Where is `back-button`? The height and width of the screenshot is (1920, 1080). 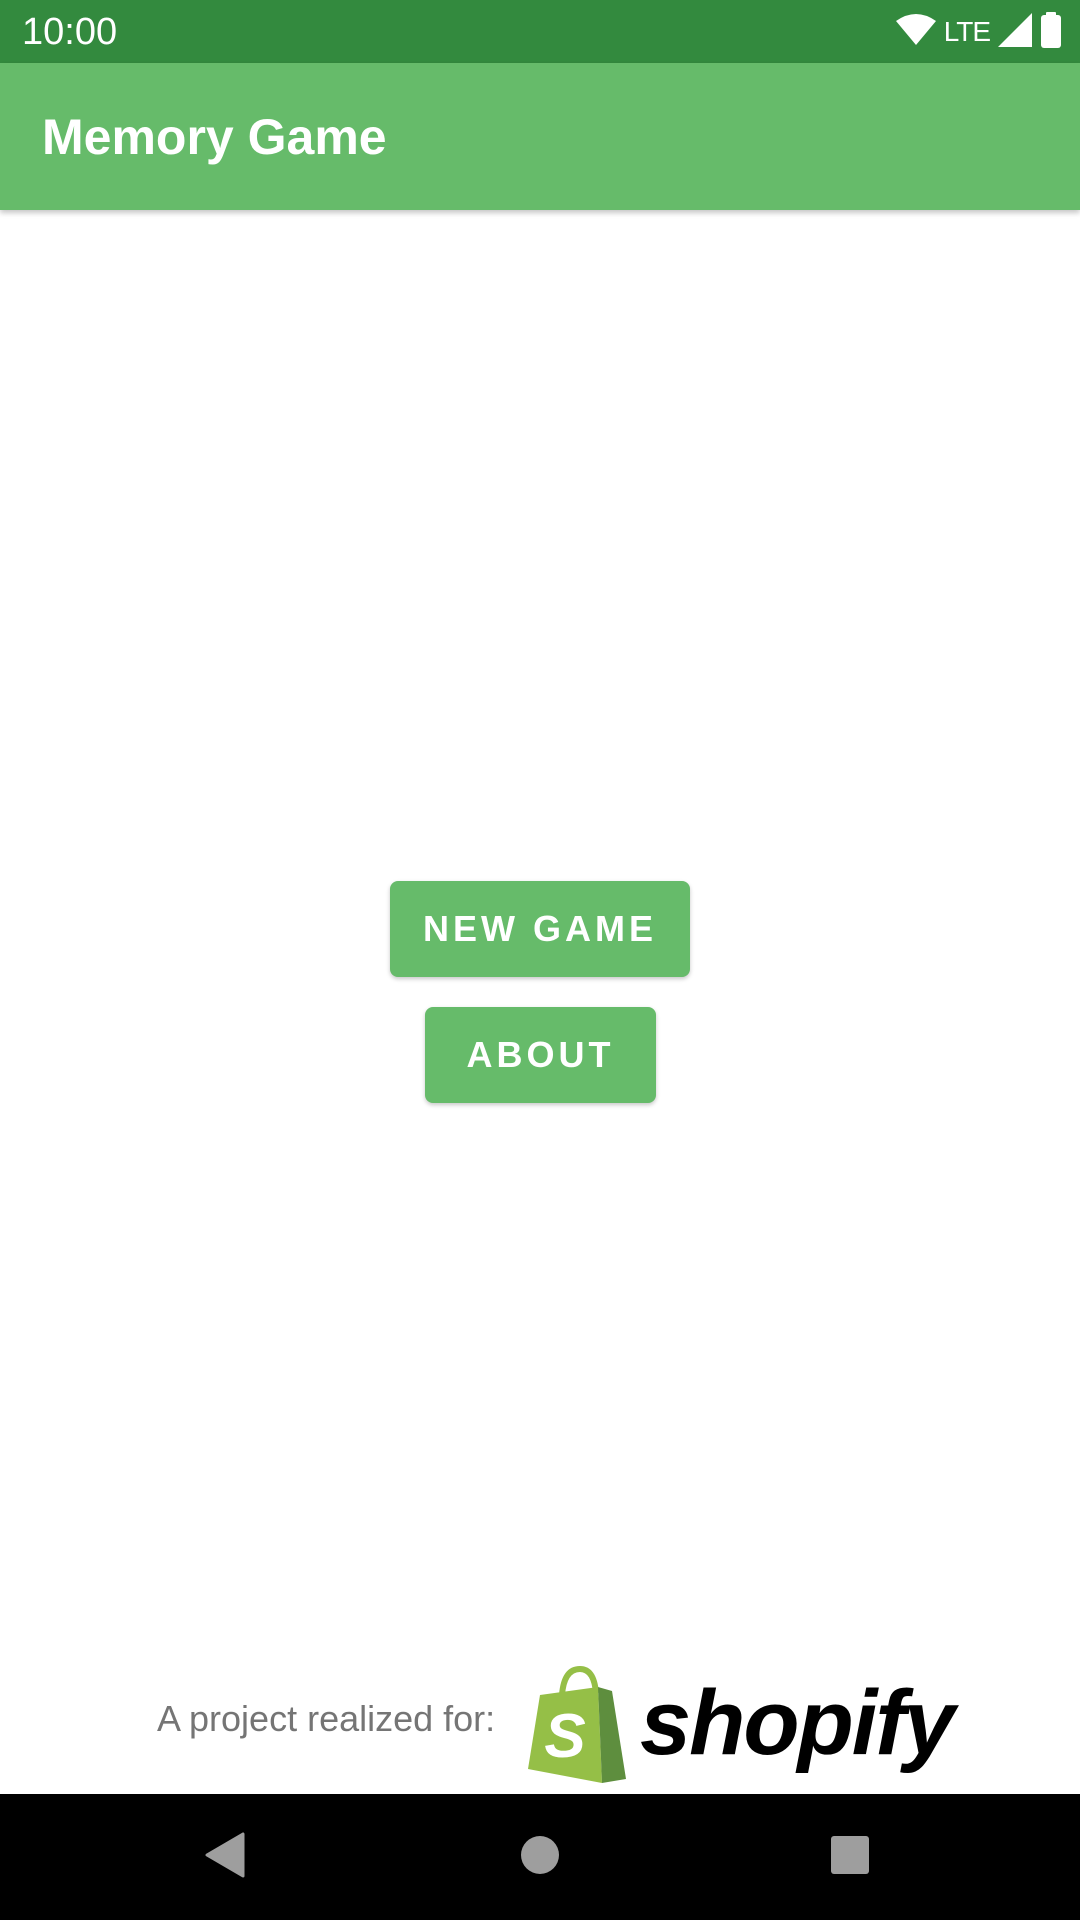
back-button is located at coordinates (225, 1857).